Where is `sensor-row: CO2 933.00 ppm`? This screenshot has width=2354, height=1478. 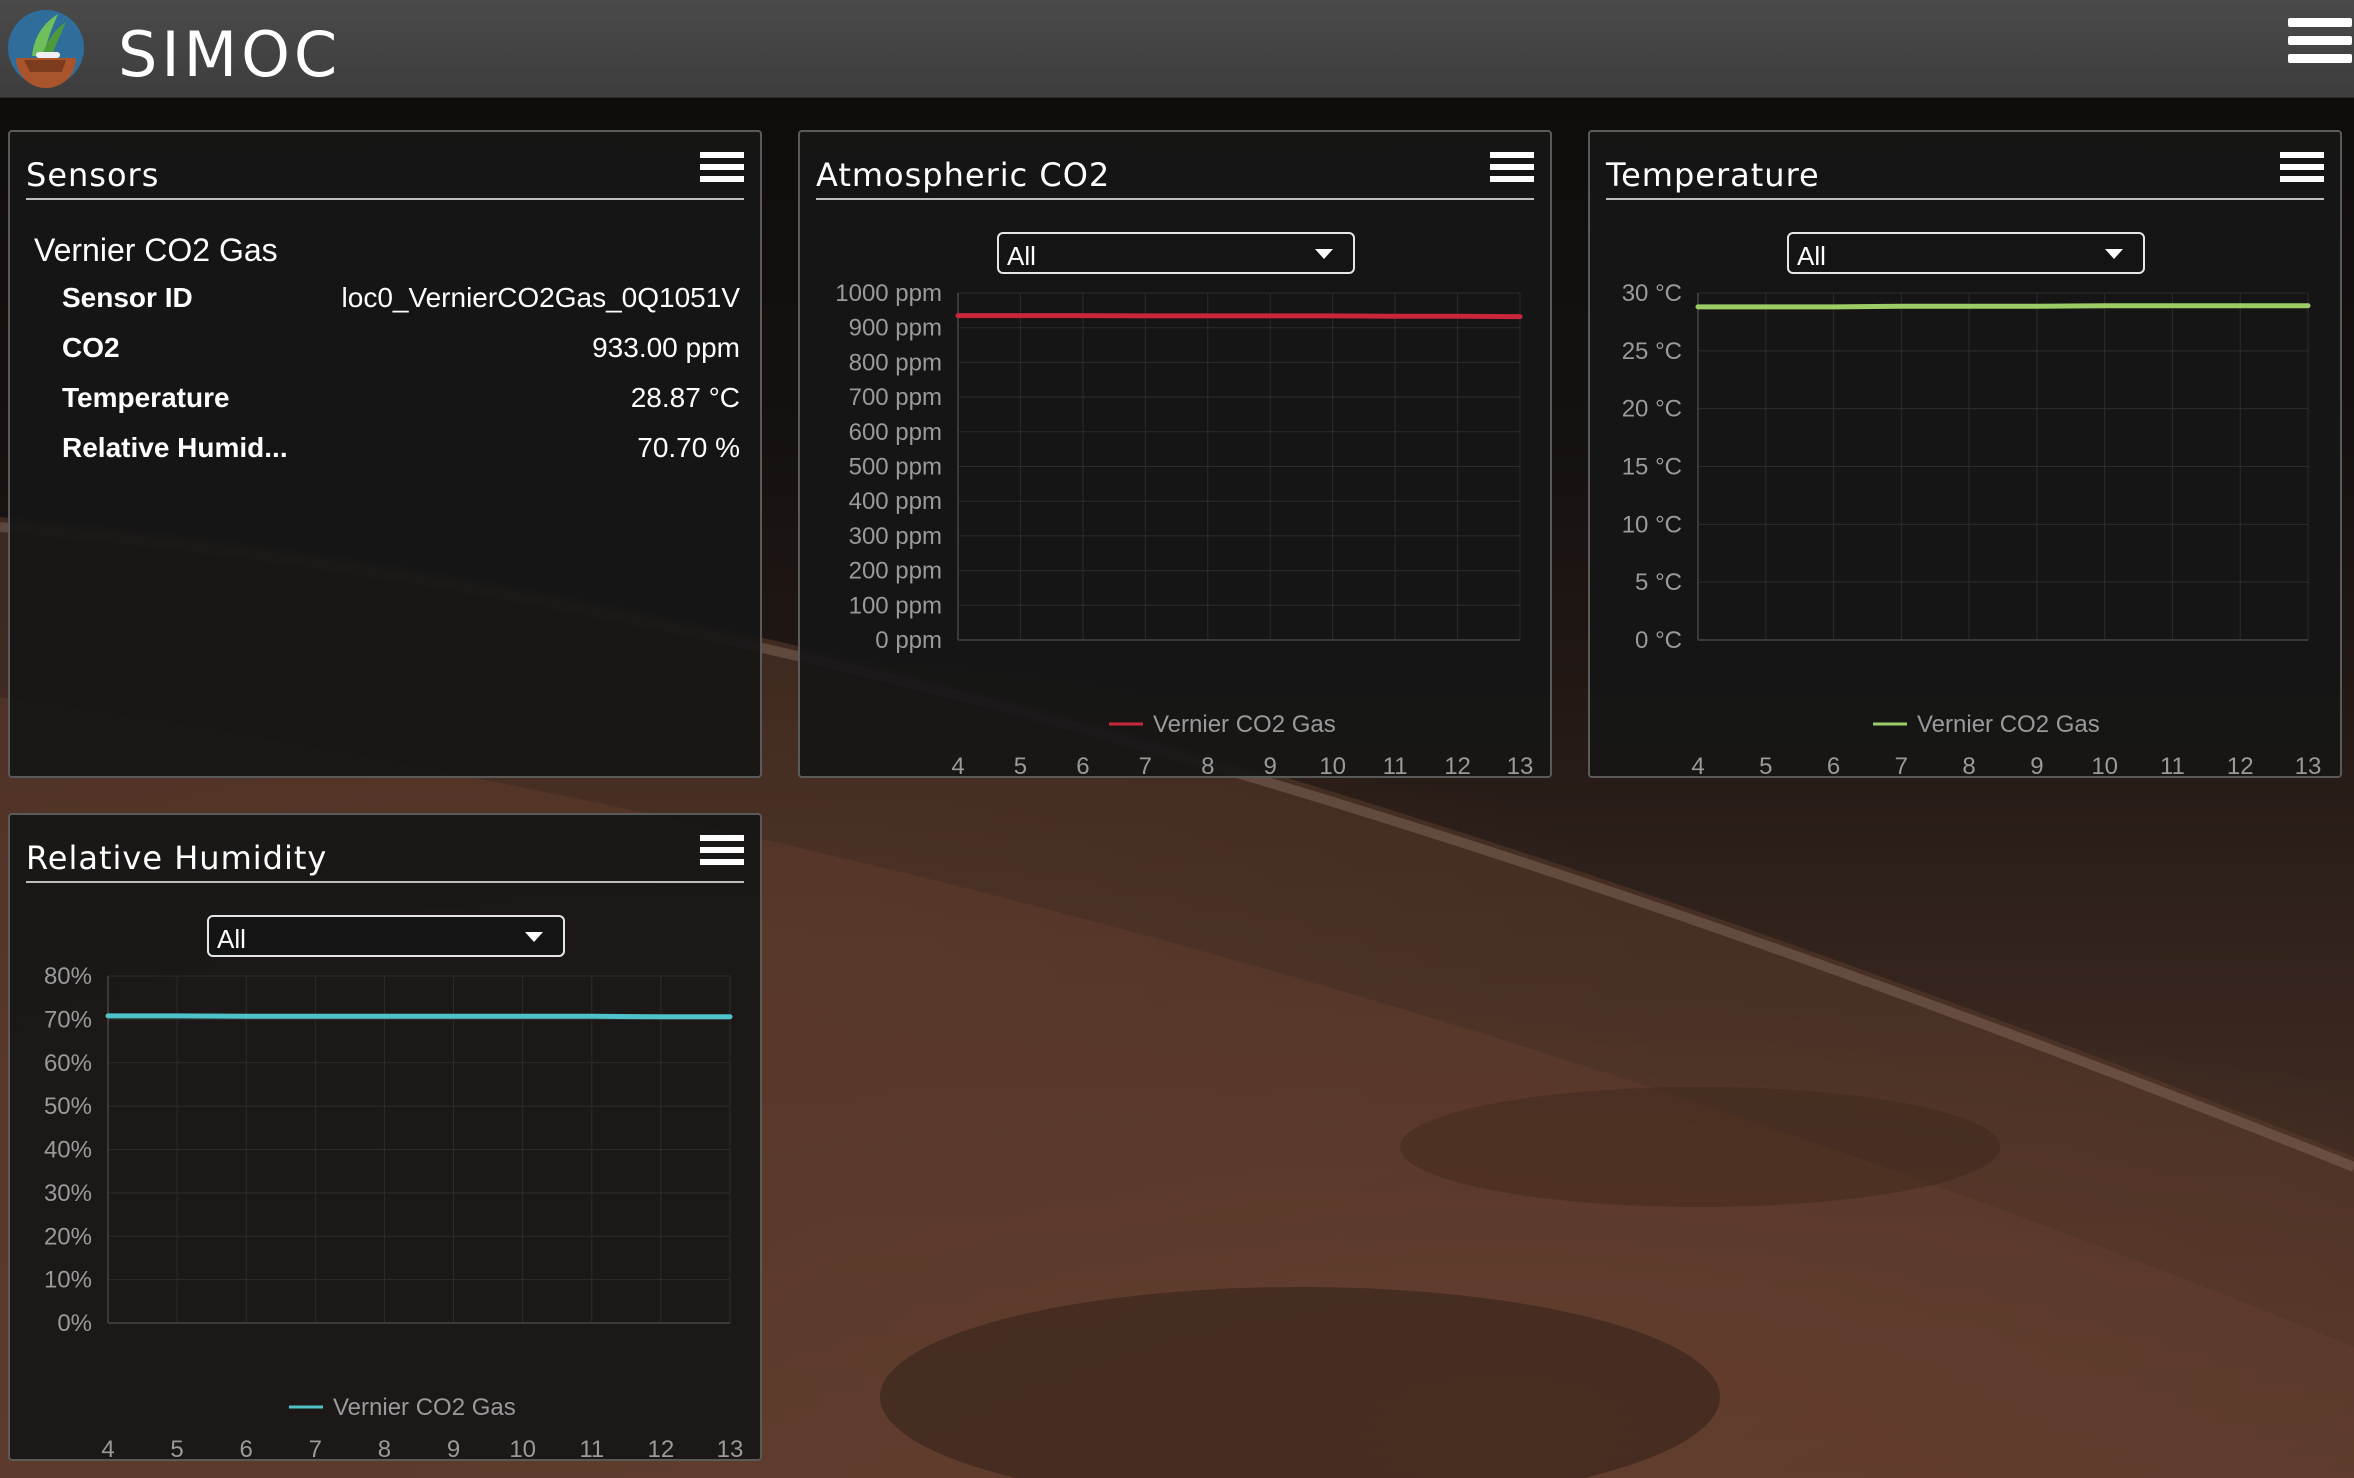
sensor-row: CO2 933.00 ppm is located at coordinates (401, 352).